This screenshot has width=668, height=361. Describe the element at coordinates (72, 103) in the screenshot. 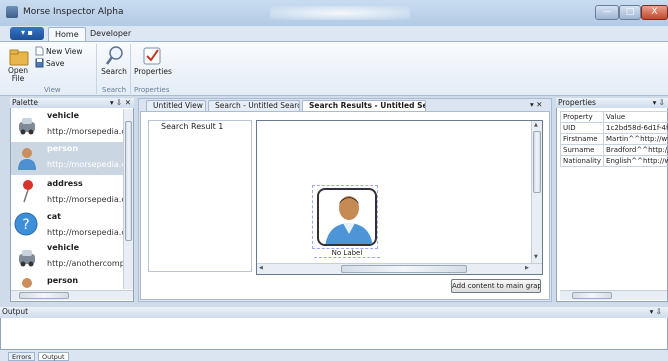

I see `palette-header: Palette ▾ ⇩ ✕` at that location.